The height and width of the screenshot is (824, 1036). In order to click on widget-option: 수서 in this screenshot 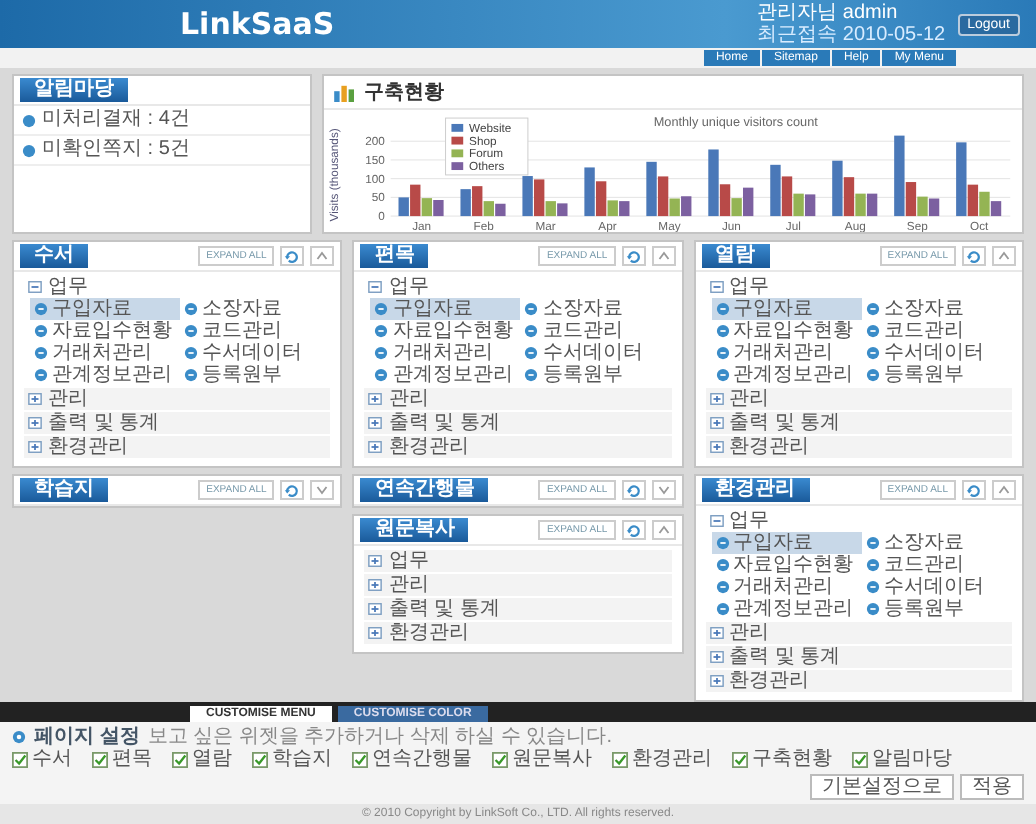, I will do `click(42, 760)`.